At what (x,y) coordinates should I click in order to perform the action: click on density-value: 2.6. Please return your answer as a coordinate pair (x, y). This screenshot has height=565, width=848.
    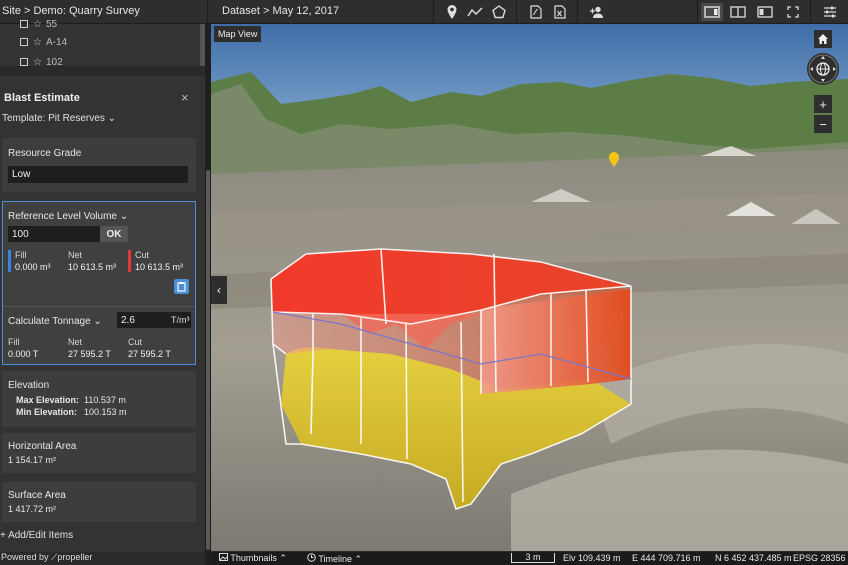
    Looking at the image, I should click on (128, 320).